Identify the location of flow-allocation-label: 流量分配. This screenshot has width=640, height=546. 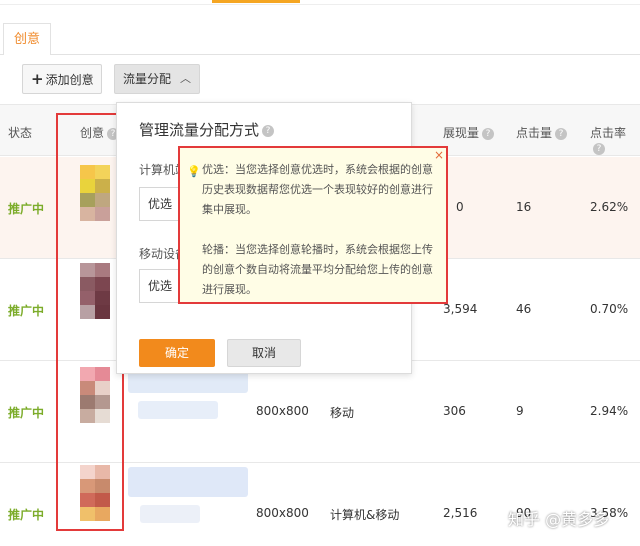
(147, 79).